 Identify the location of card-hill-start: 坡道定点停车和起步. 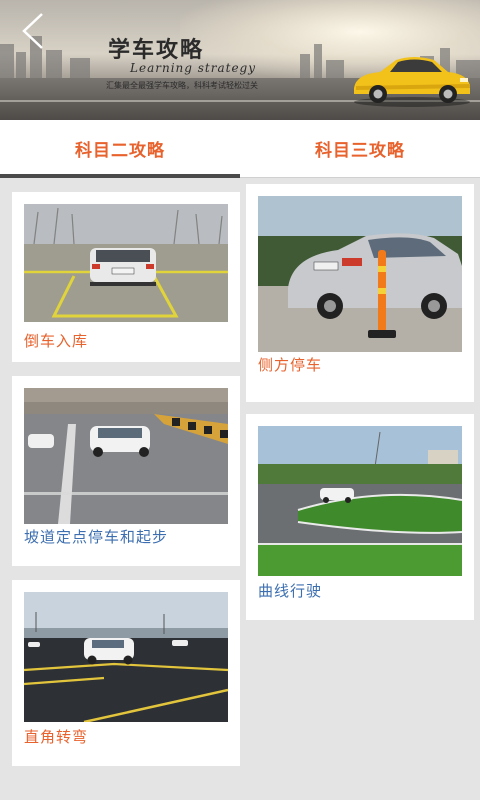
(126, 471).